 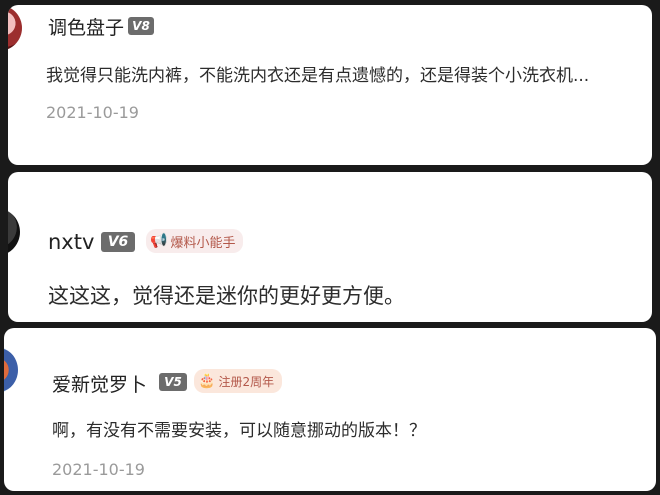 I want to click on megaphone-icon: 📢, so click(x=159, y=241).